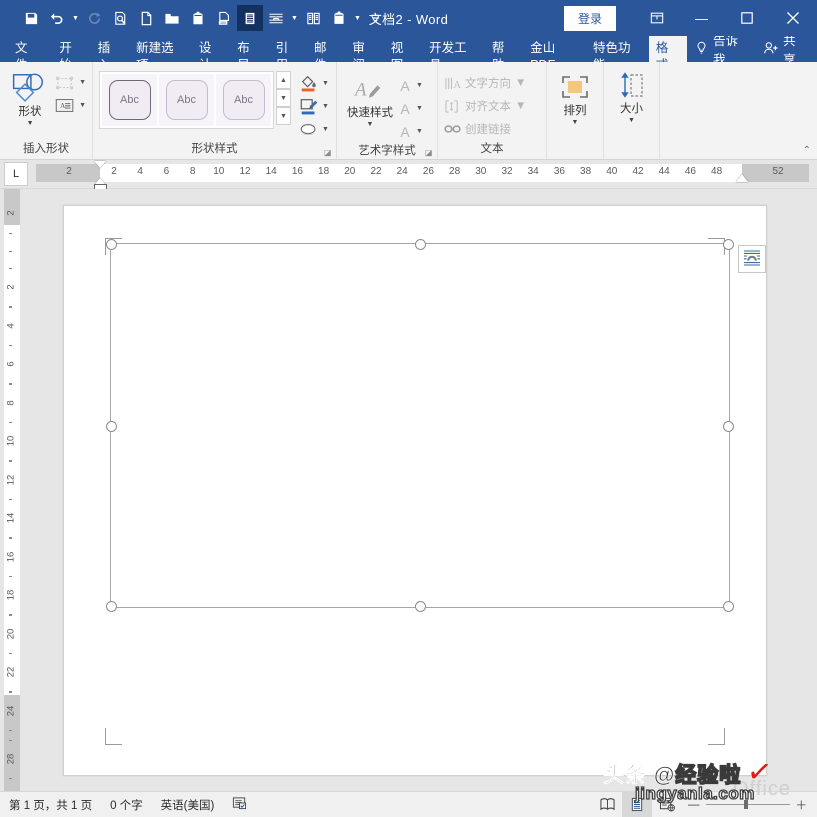 The width and height of the screenshot is (817, 817). What do you see at coordinates (607, 804) in the screenshot?
I see `read-mode-button` at bounding box center [607, 804].